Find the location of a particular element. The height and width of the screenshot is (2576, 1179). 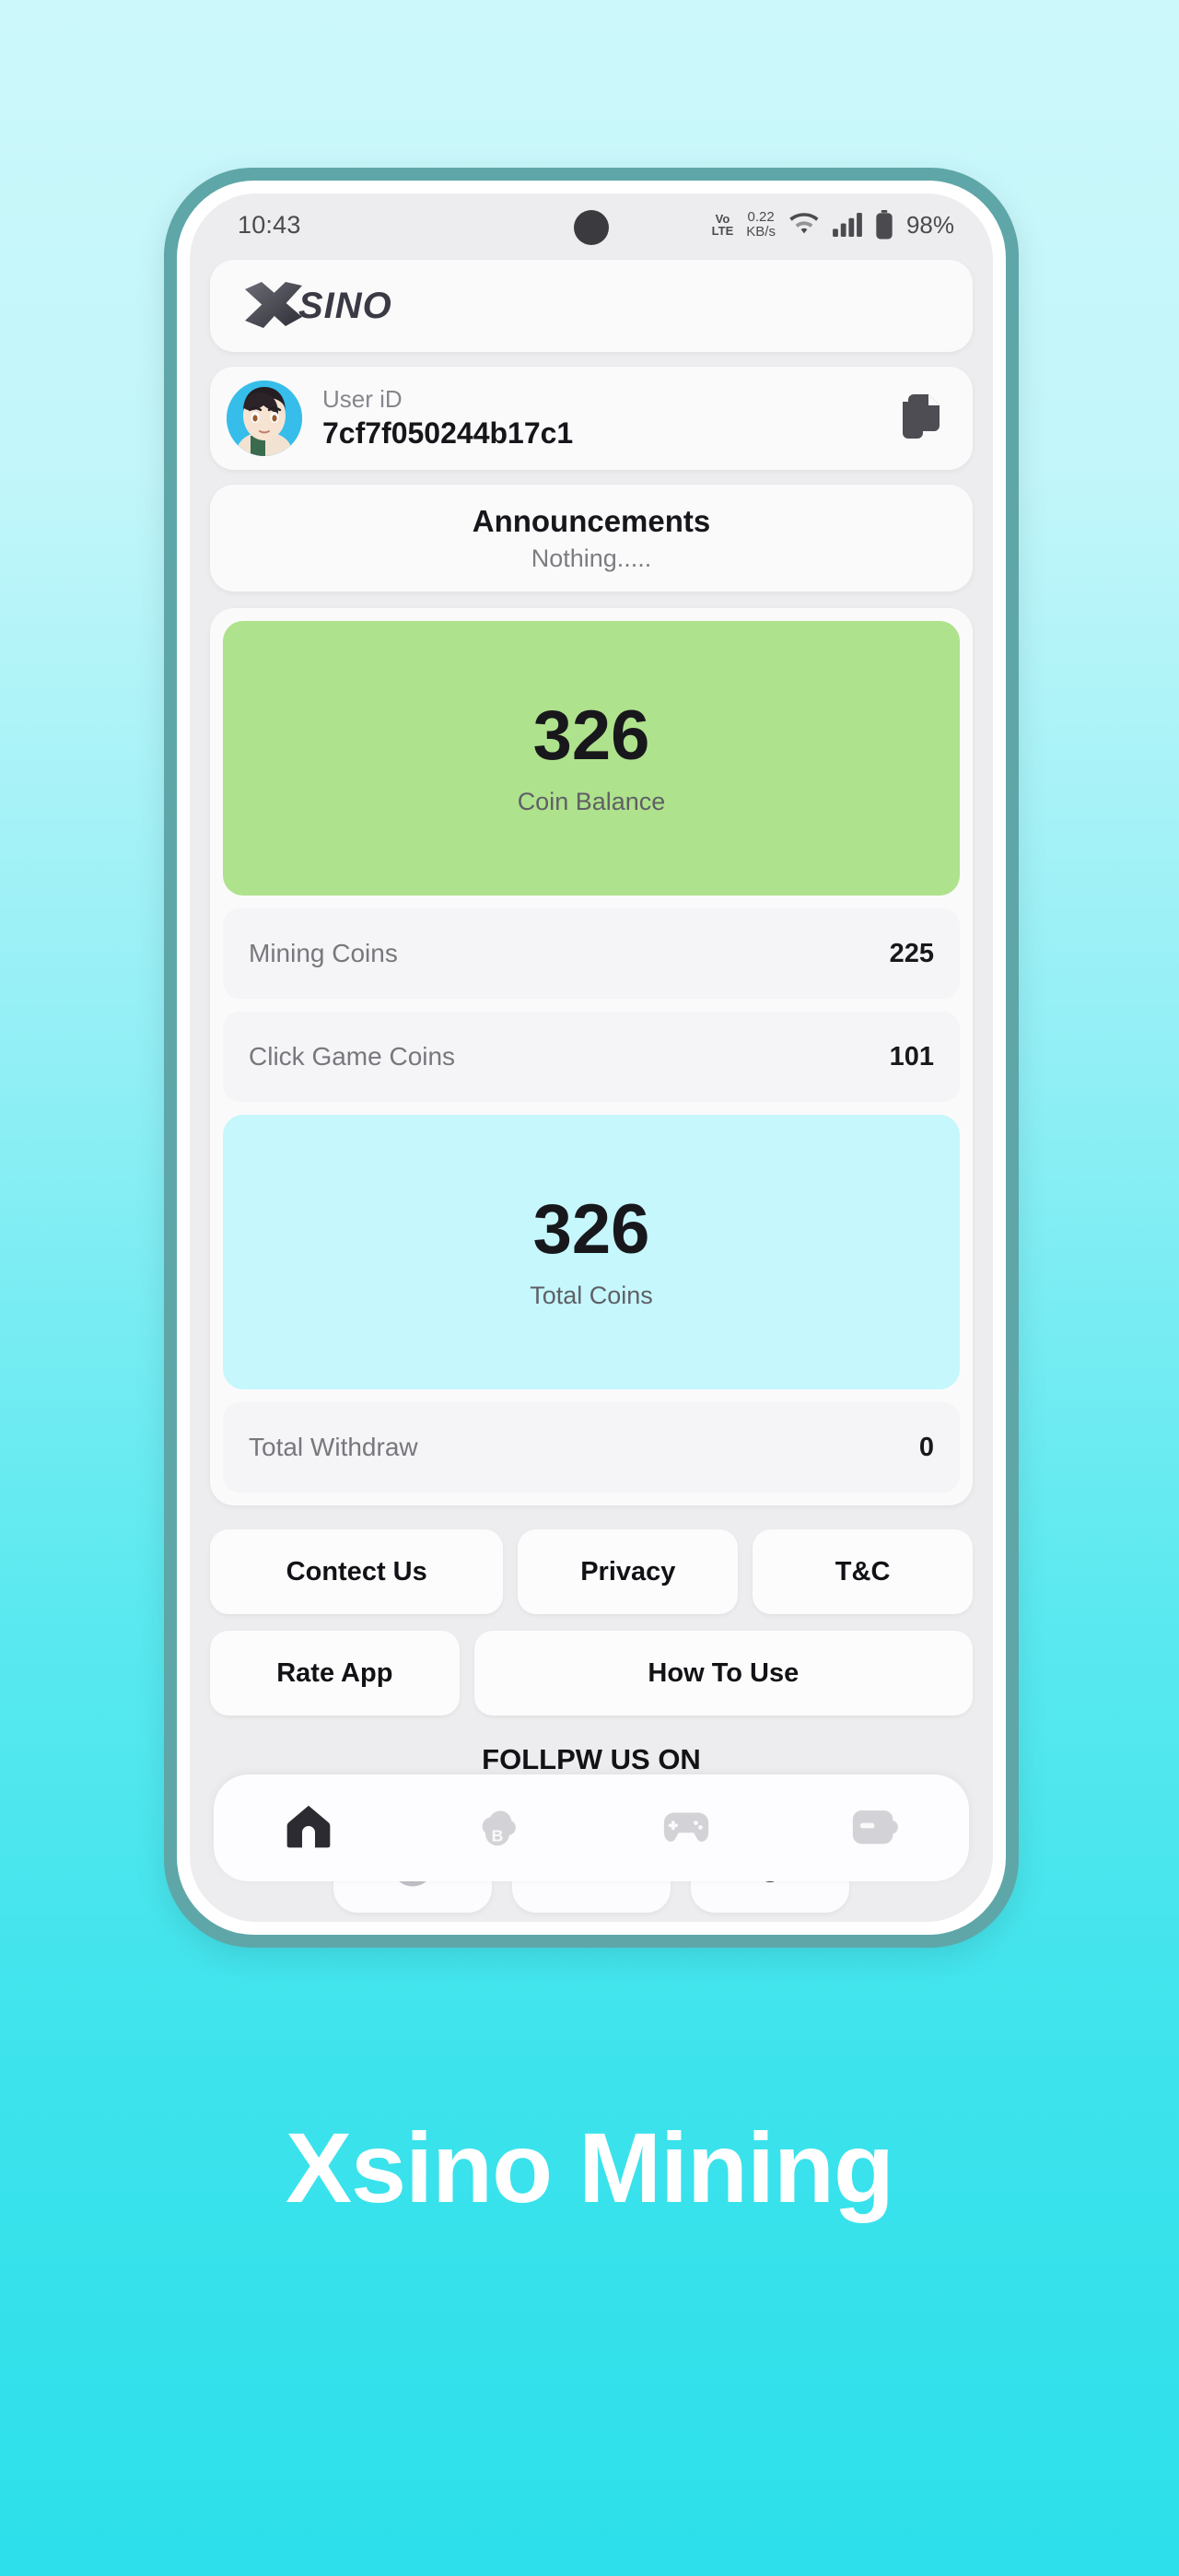

status-time: 10:43 is located at coordinates (269, 224).